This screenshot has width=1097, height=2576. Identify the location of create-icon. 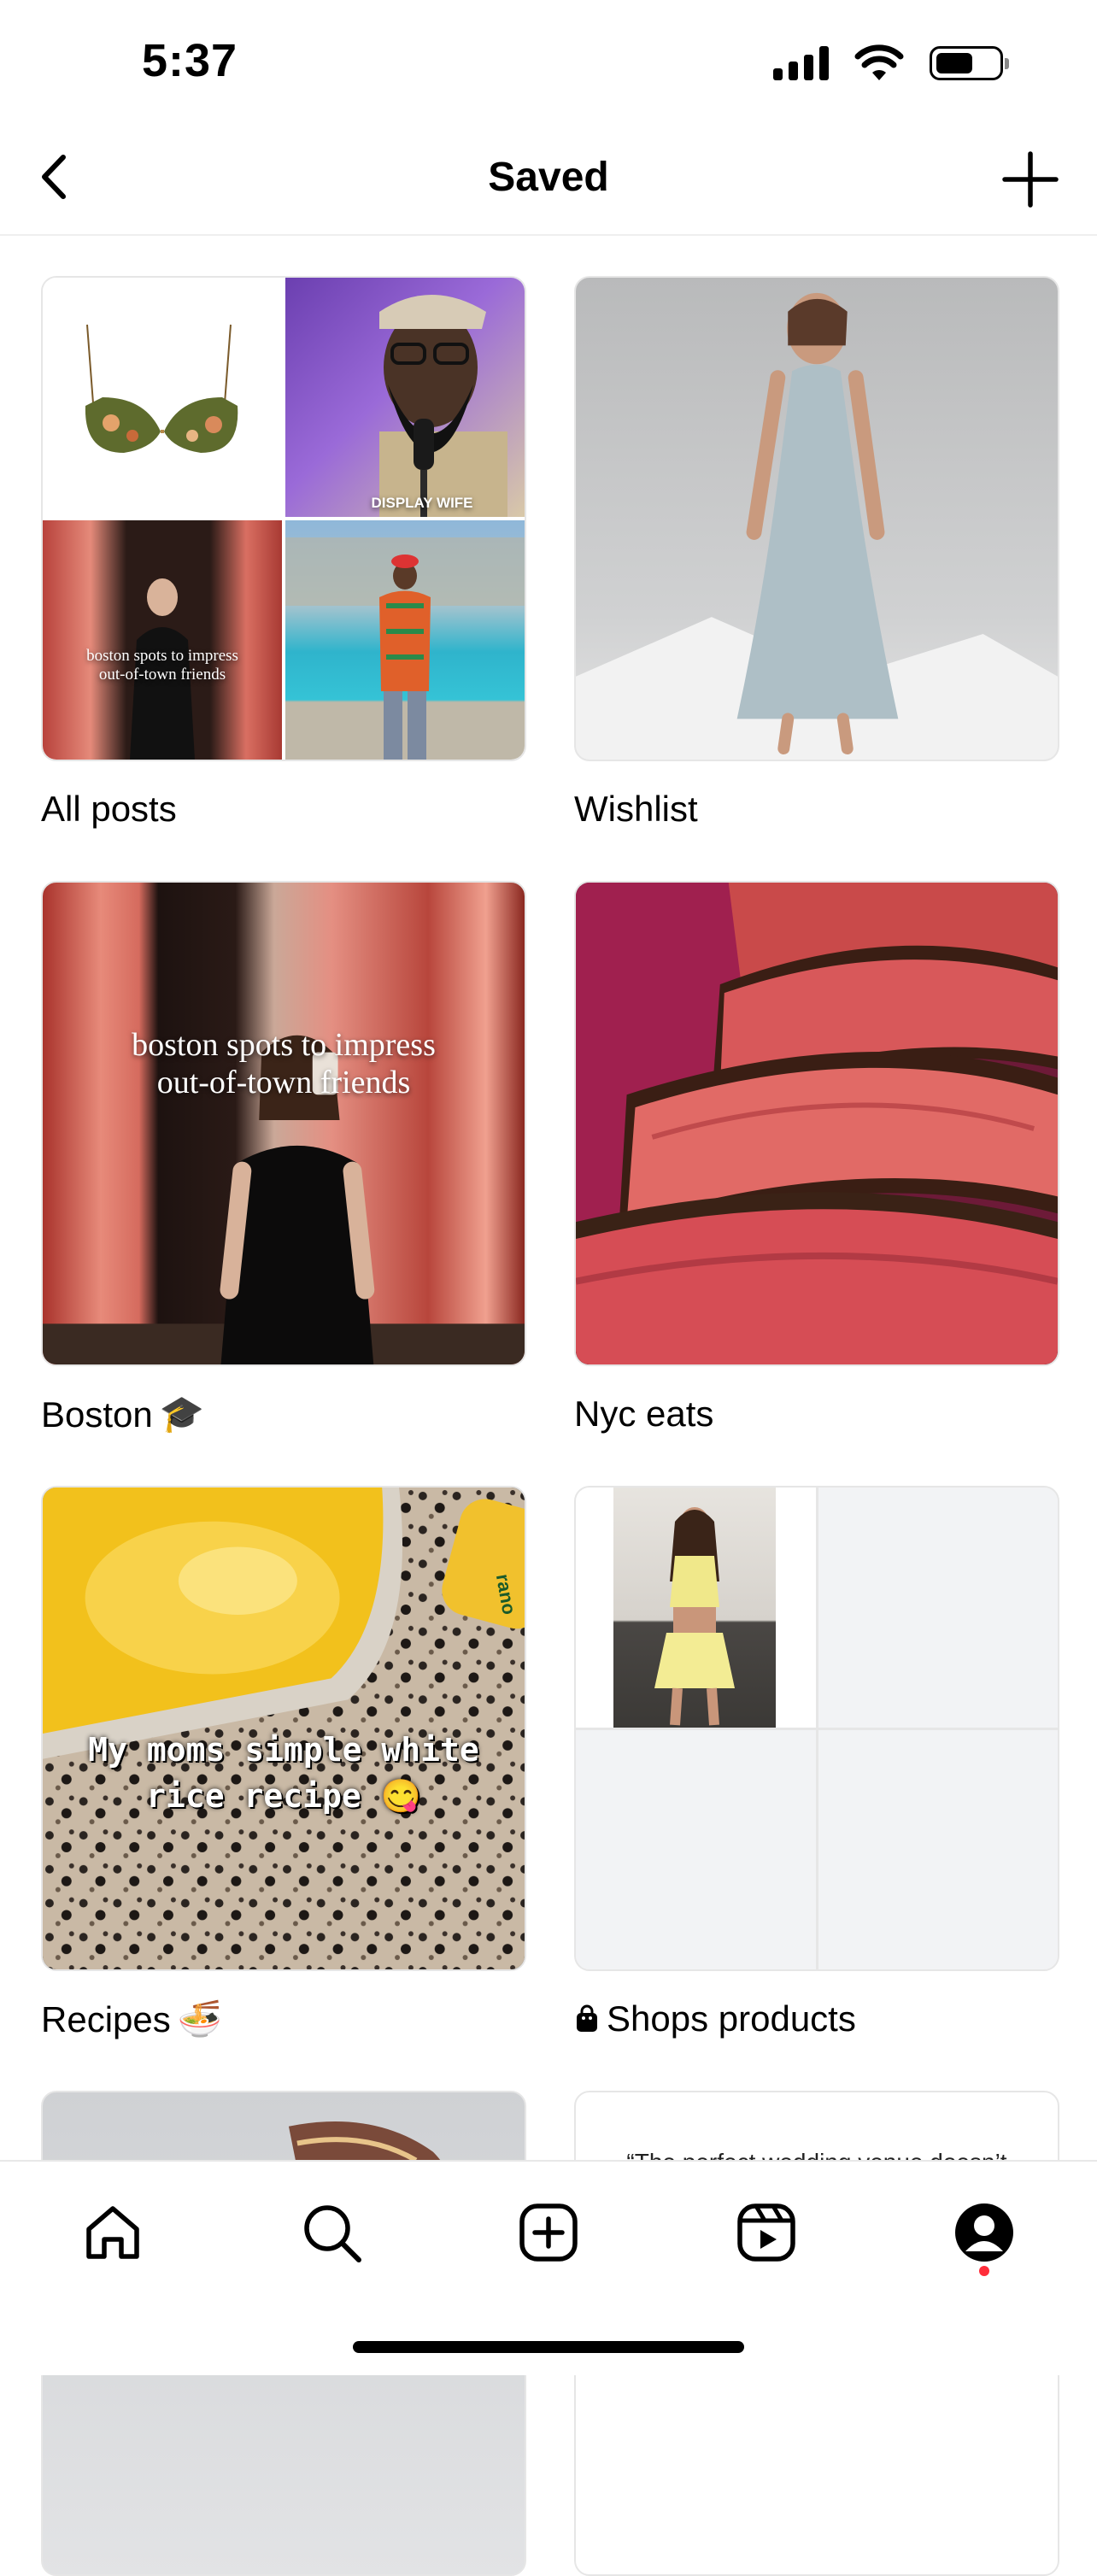
(548, 2232).